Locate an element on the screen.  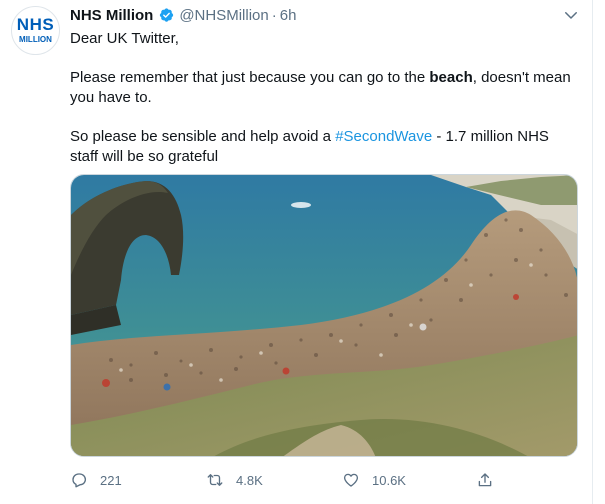
tweet-timestamp: 6h is located at coordinates (288, 15).